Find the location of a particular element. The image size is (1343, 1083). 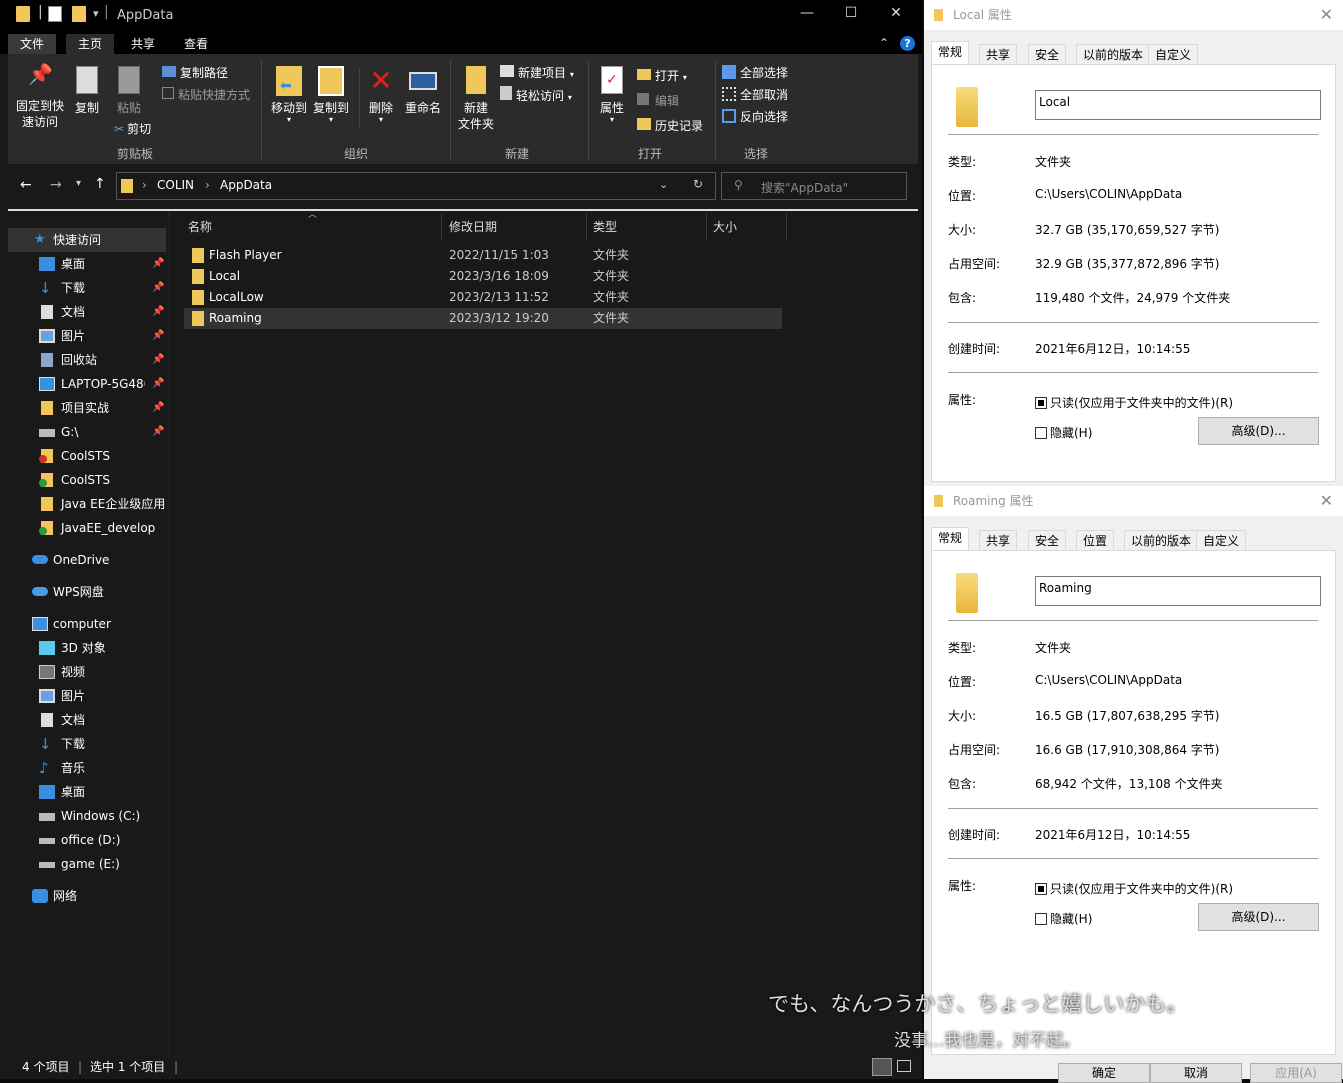

cancel-button: 取消 is located at coordinates (1196, 1073).